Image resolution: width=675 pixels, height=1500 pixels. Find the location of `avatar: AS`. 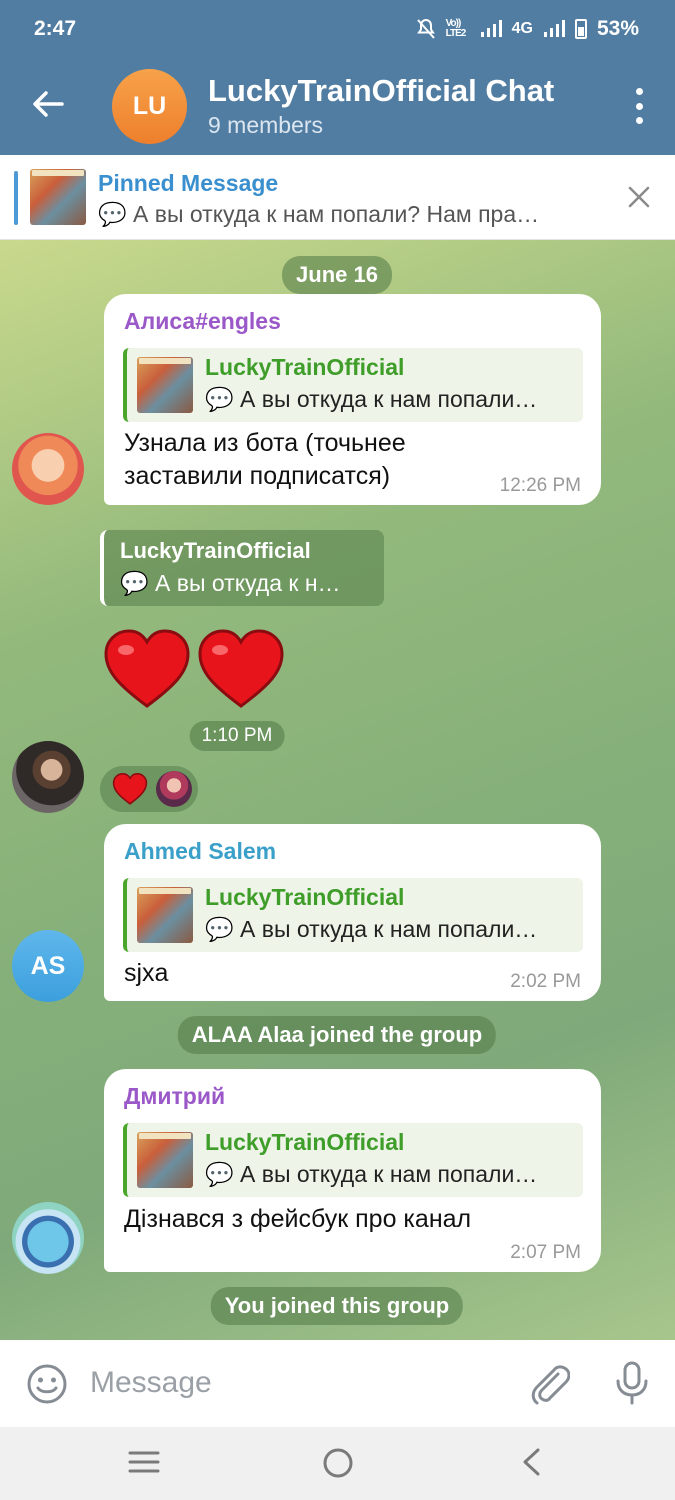

avatar: AS is located at coordinates (48, 966).